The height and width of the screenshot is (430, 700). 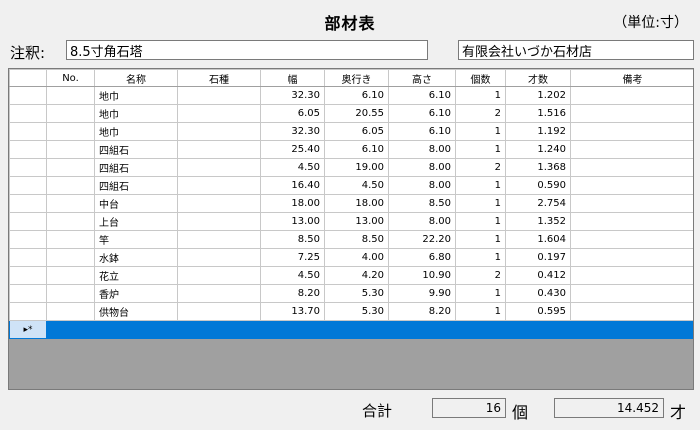 What do you see at coordinates (538, 167) in the screenshot?
I see `cell-sai: 1.368` at bounding box center [538, 167].